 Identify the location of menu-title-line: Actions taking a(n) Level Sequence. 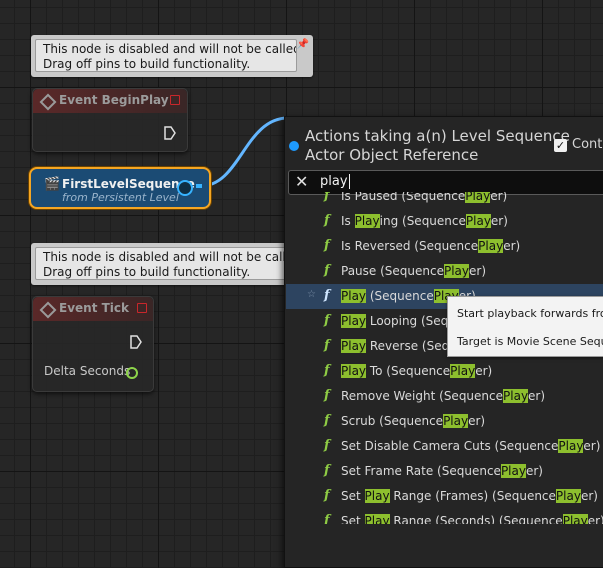
(437, 136).